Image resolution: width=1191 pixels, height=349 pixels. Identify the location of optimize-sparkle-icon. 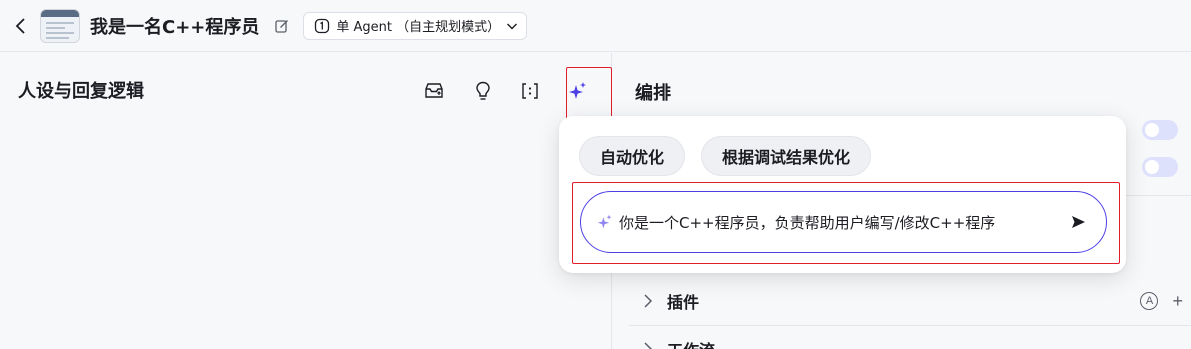
(578, 91).